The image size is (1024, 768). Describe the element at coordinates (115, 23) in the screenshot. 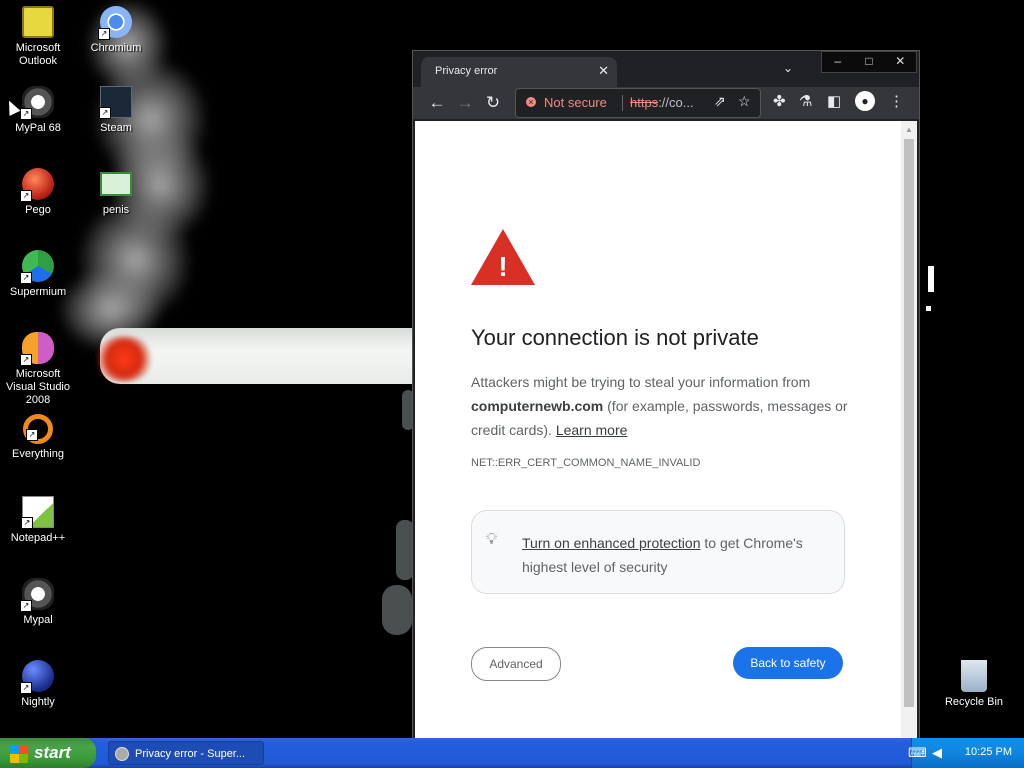

I see `chromium-icon: ↗` at that location.